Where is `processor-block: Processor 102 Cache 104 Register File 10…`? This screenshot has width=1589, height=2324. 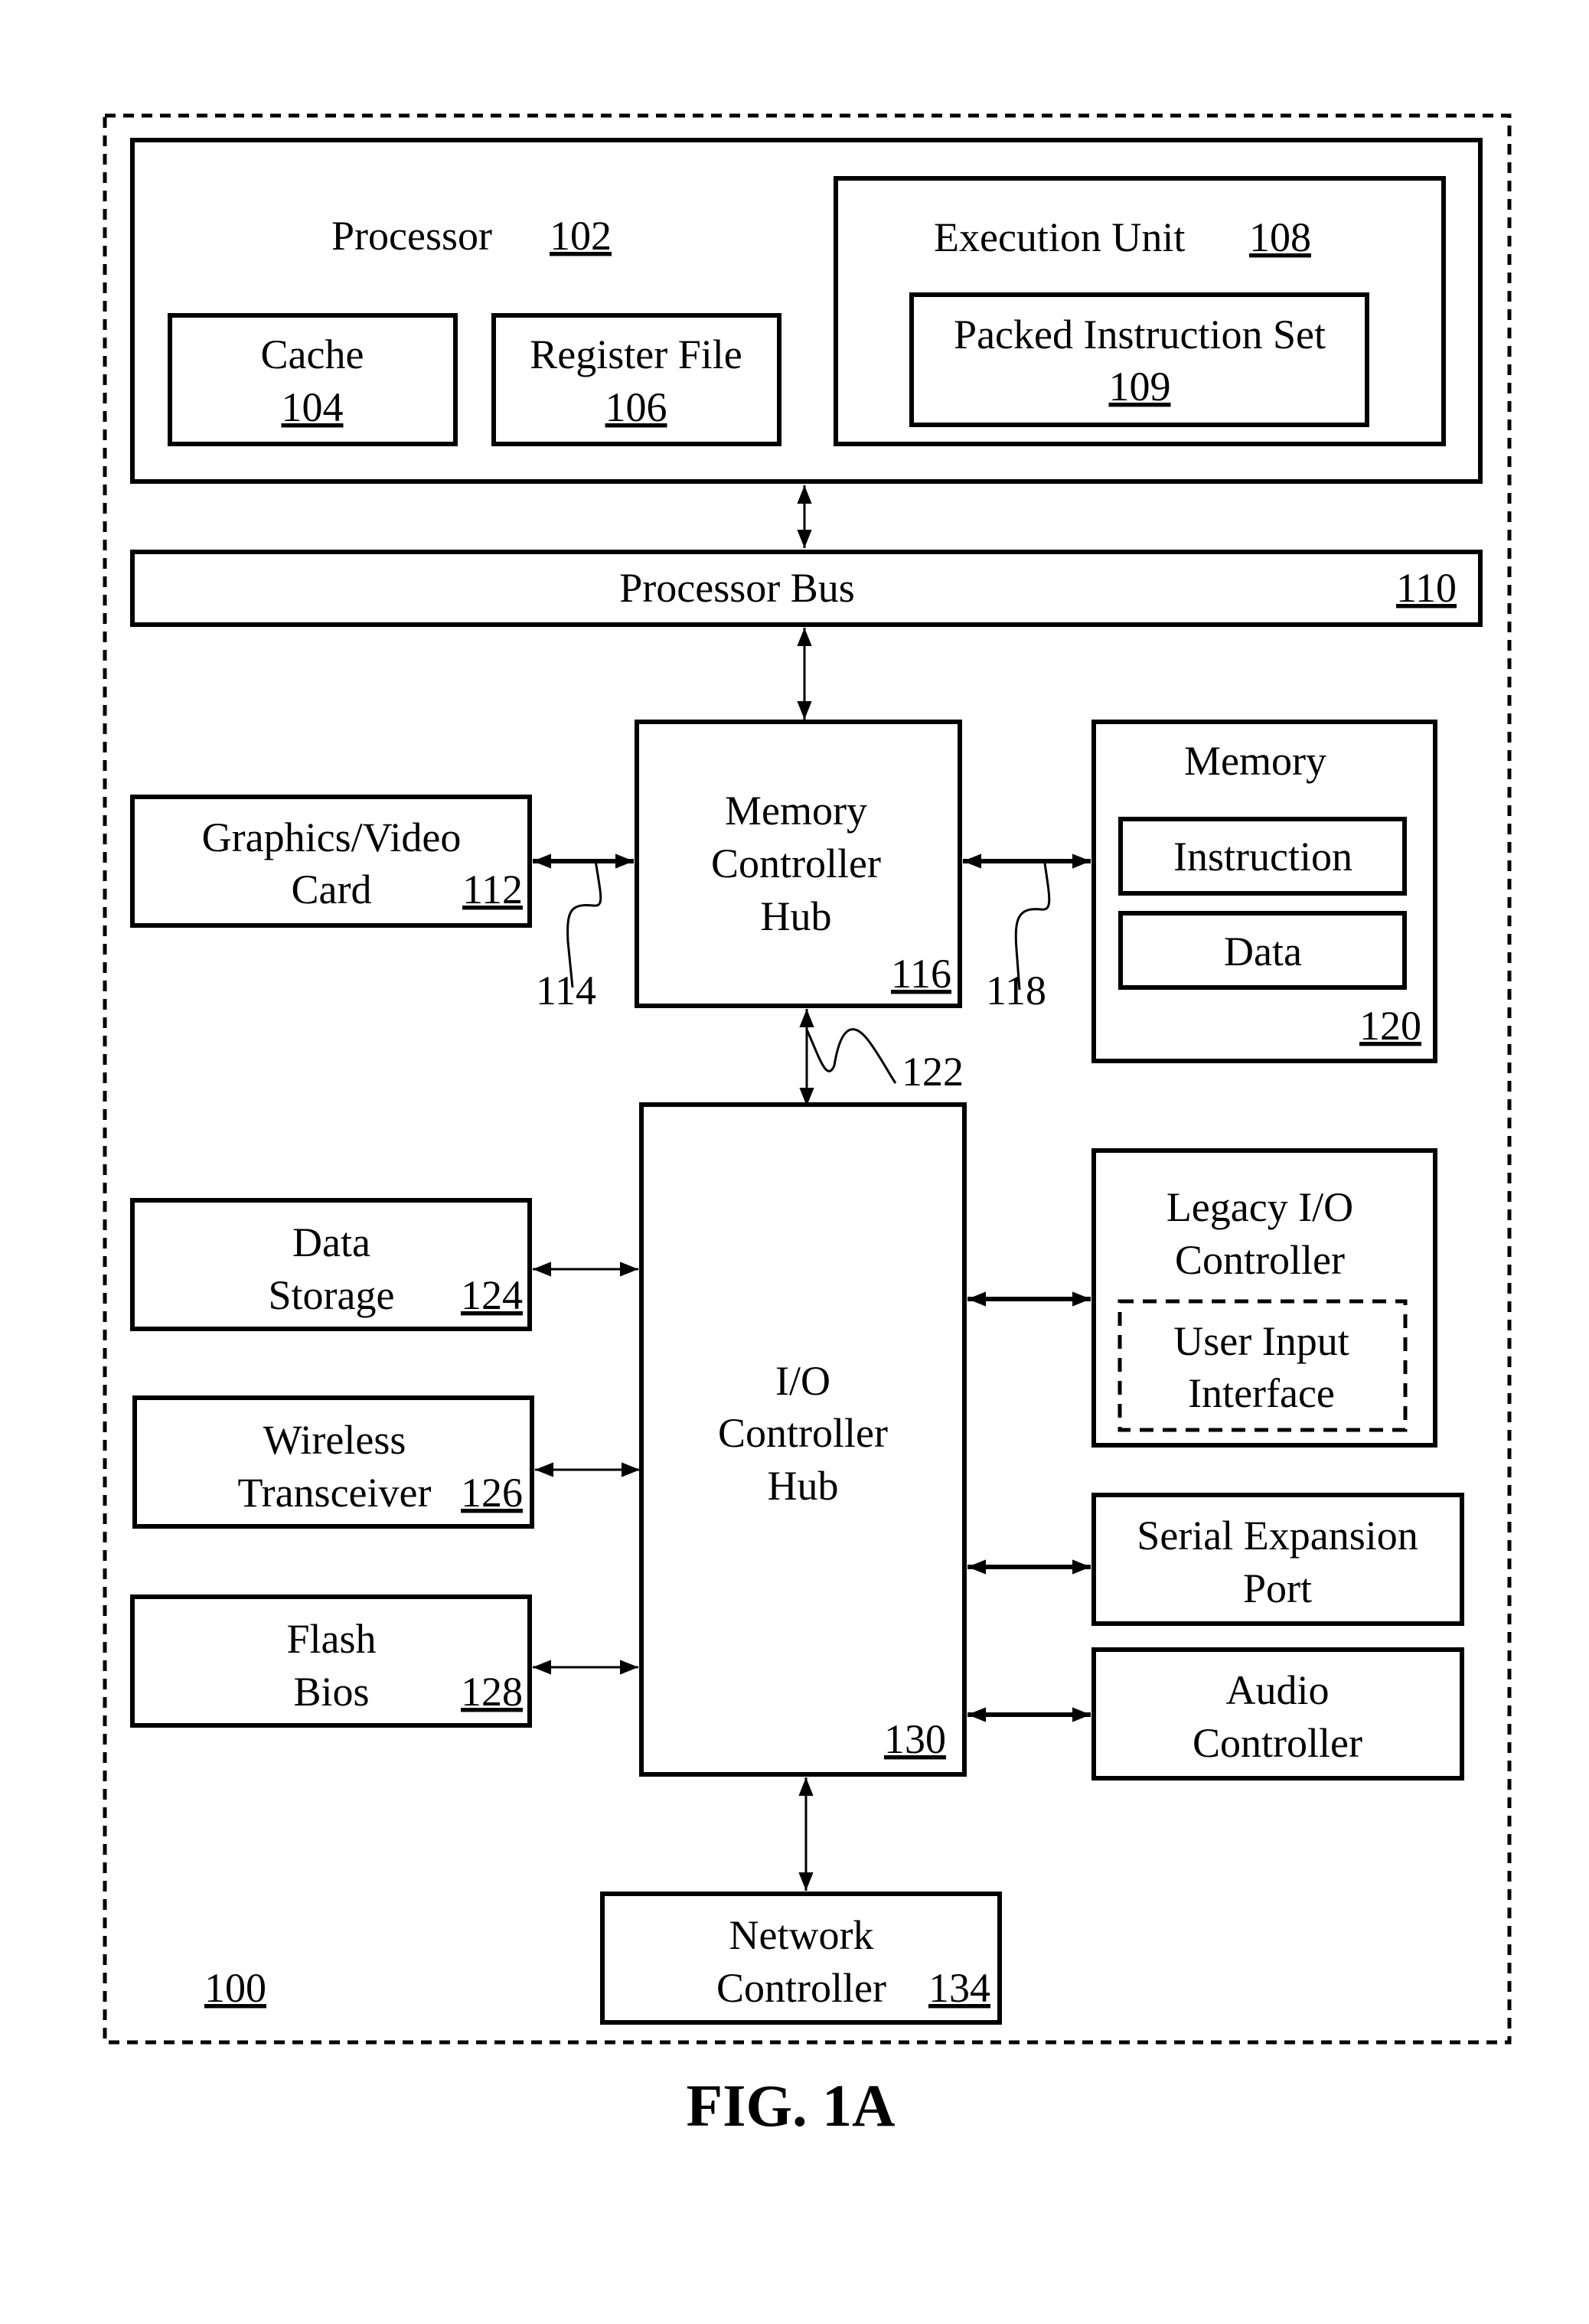 processor-block: Processor 102 Cache 104 Register File 10… is located at coordinates (807, 311).